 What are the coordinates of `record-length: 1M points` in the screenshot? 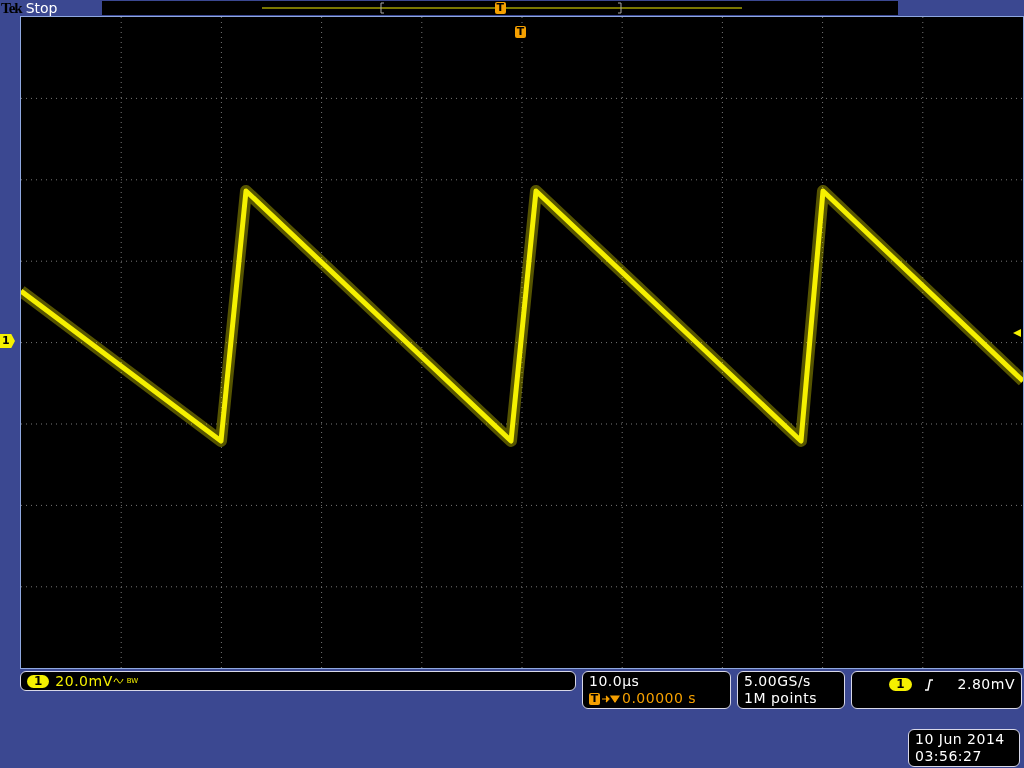 It's located at (781, 698).